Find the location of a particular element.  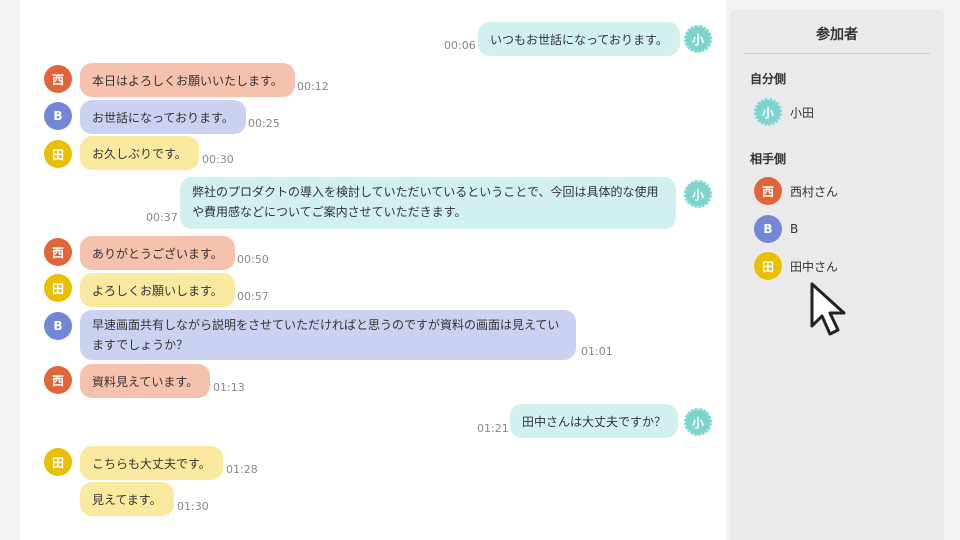

message-bubble: いつもお世話になっております。 is located at coordinates (579, 39).